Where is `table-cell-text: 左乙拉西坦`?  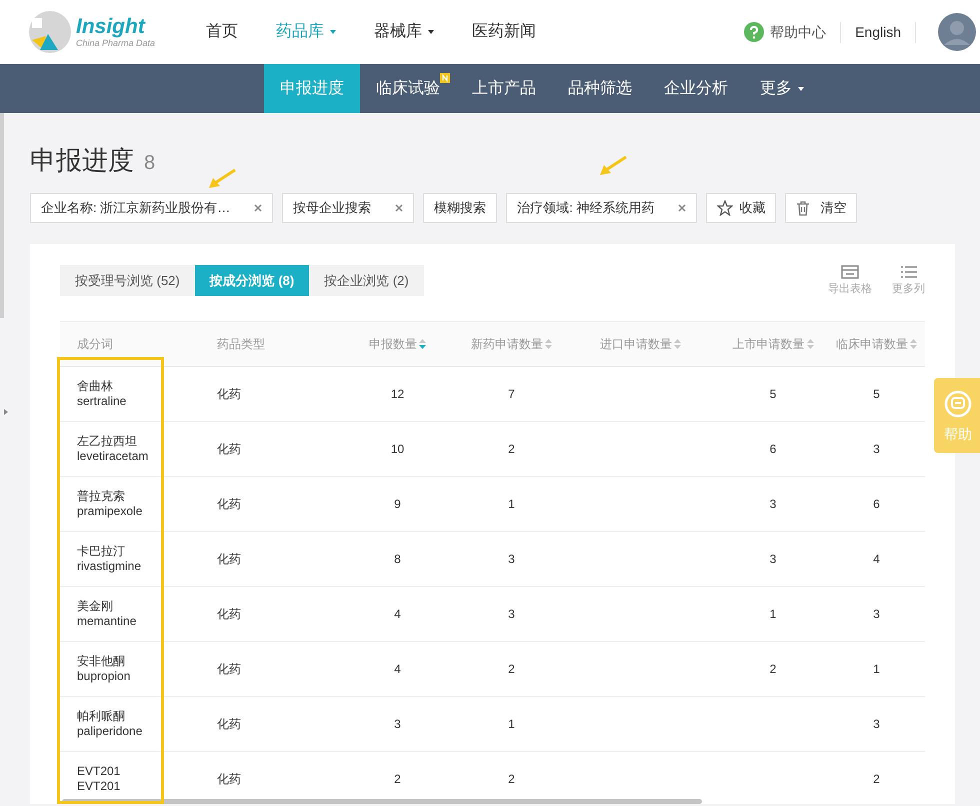 table-cell-text: 左乙拉西坦 is located at coordinates (107, 441).